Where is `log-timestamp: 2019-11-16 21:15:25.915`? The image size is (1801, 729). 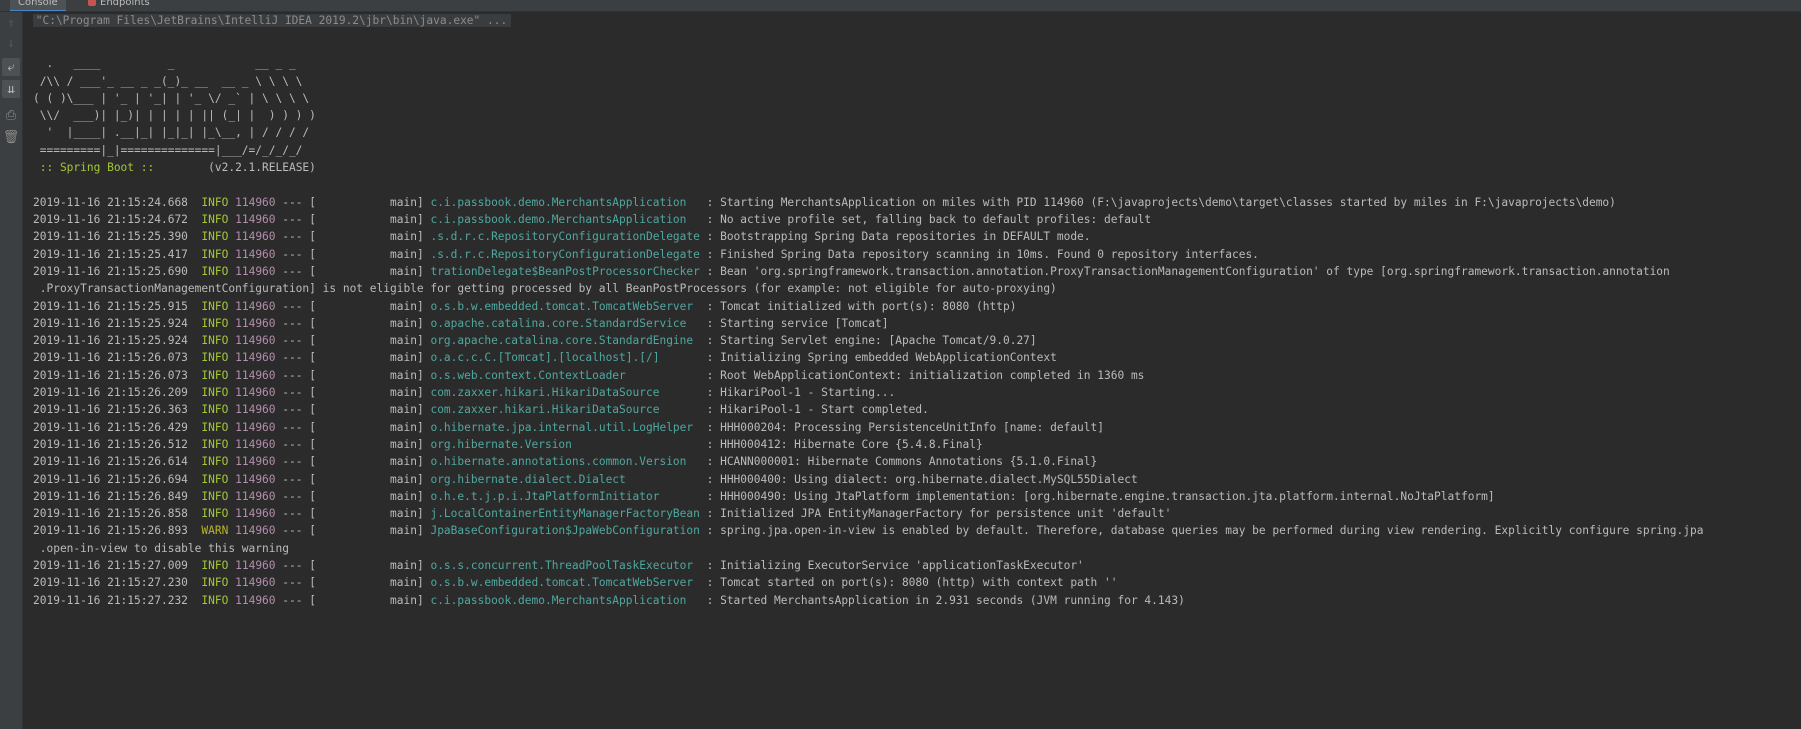
log-timestamp: 2019-11-16 21:15:25.915 is located at coordinates (110, 306).